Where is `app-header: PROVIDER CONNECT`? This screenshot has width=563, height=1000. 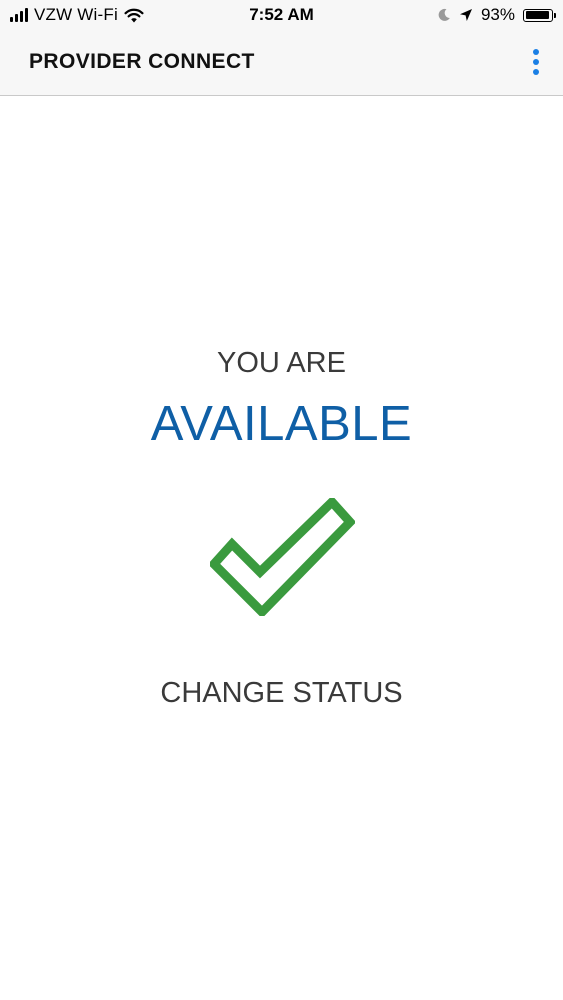 app-header: PROVIDER CONNECT is located at coordinates (281, 64).